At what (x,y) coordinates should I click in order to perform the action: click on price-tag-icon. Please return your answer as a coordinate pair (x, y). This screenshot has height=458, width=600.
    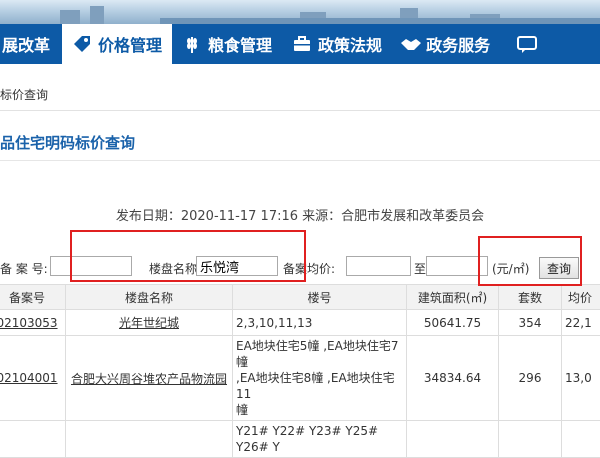
    Looking at the image, I should click on (82, 44).